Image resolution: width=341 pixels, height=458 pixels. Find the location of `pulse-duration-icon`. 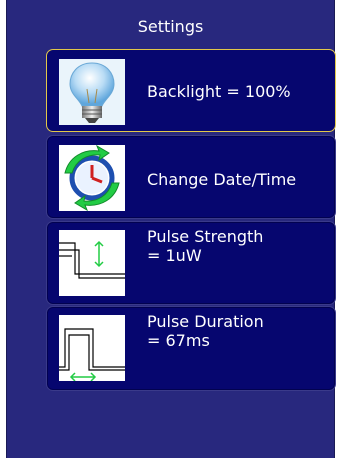

pulse-duration-icon is located at coordinates (92, 348).